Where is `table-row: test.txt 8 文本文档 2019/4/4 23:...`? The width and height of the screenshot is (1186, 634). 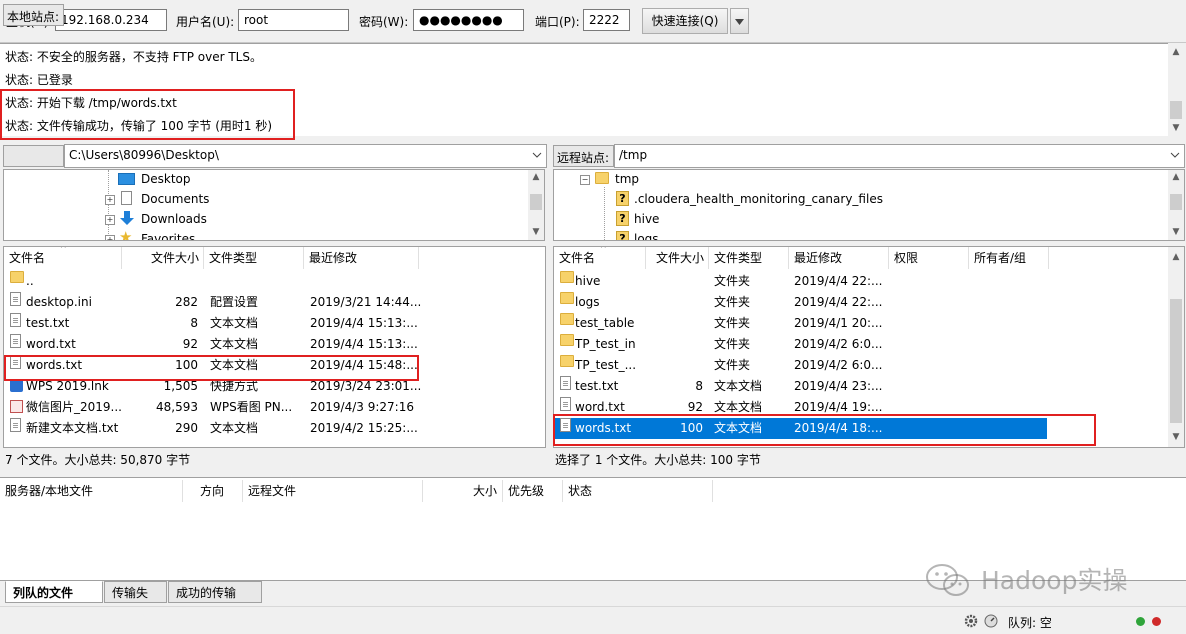 table-row: test.txt 8 文本文档 2019/4/4 23:... is located at coordinates (860, 386).